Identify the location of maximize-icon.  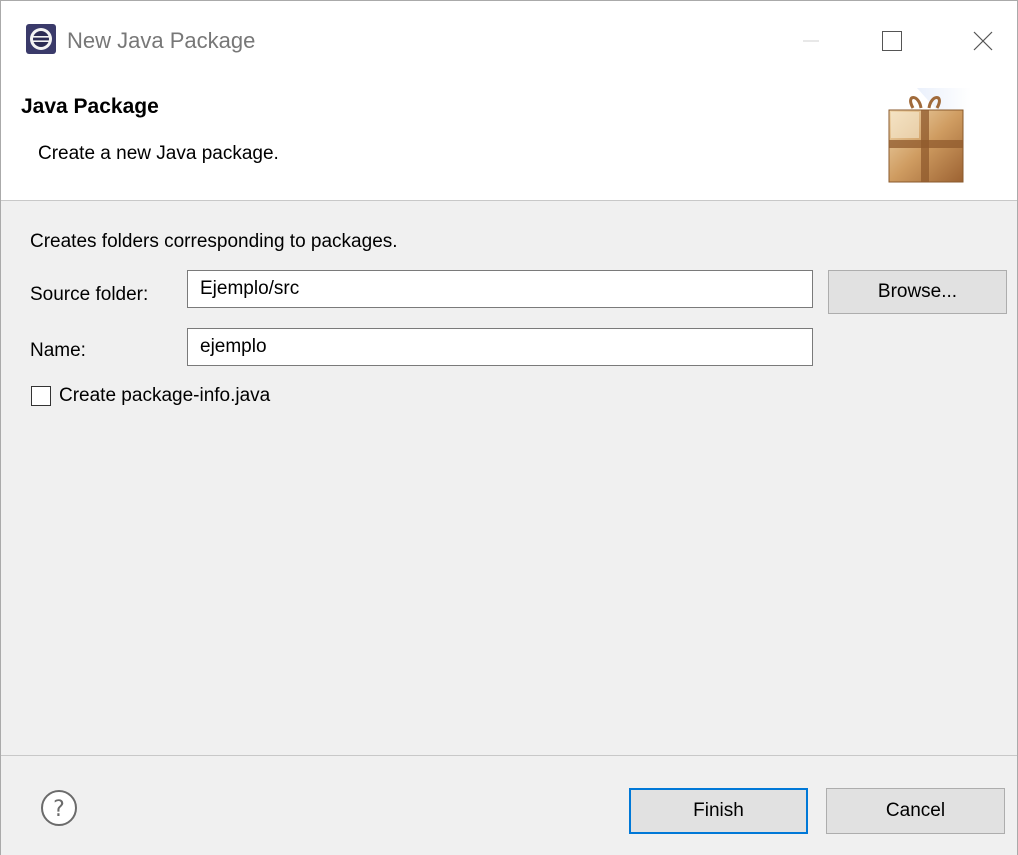
(892, 40).